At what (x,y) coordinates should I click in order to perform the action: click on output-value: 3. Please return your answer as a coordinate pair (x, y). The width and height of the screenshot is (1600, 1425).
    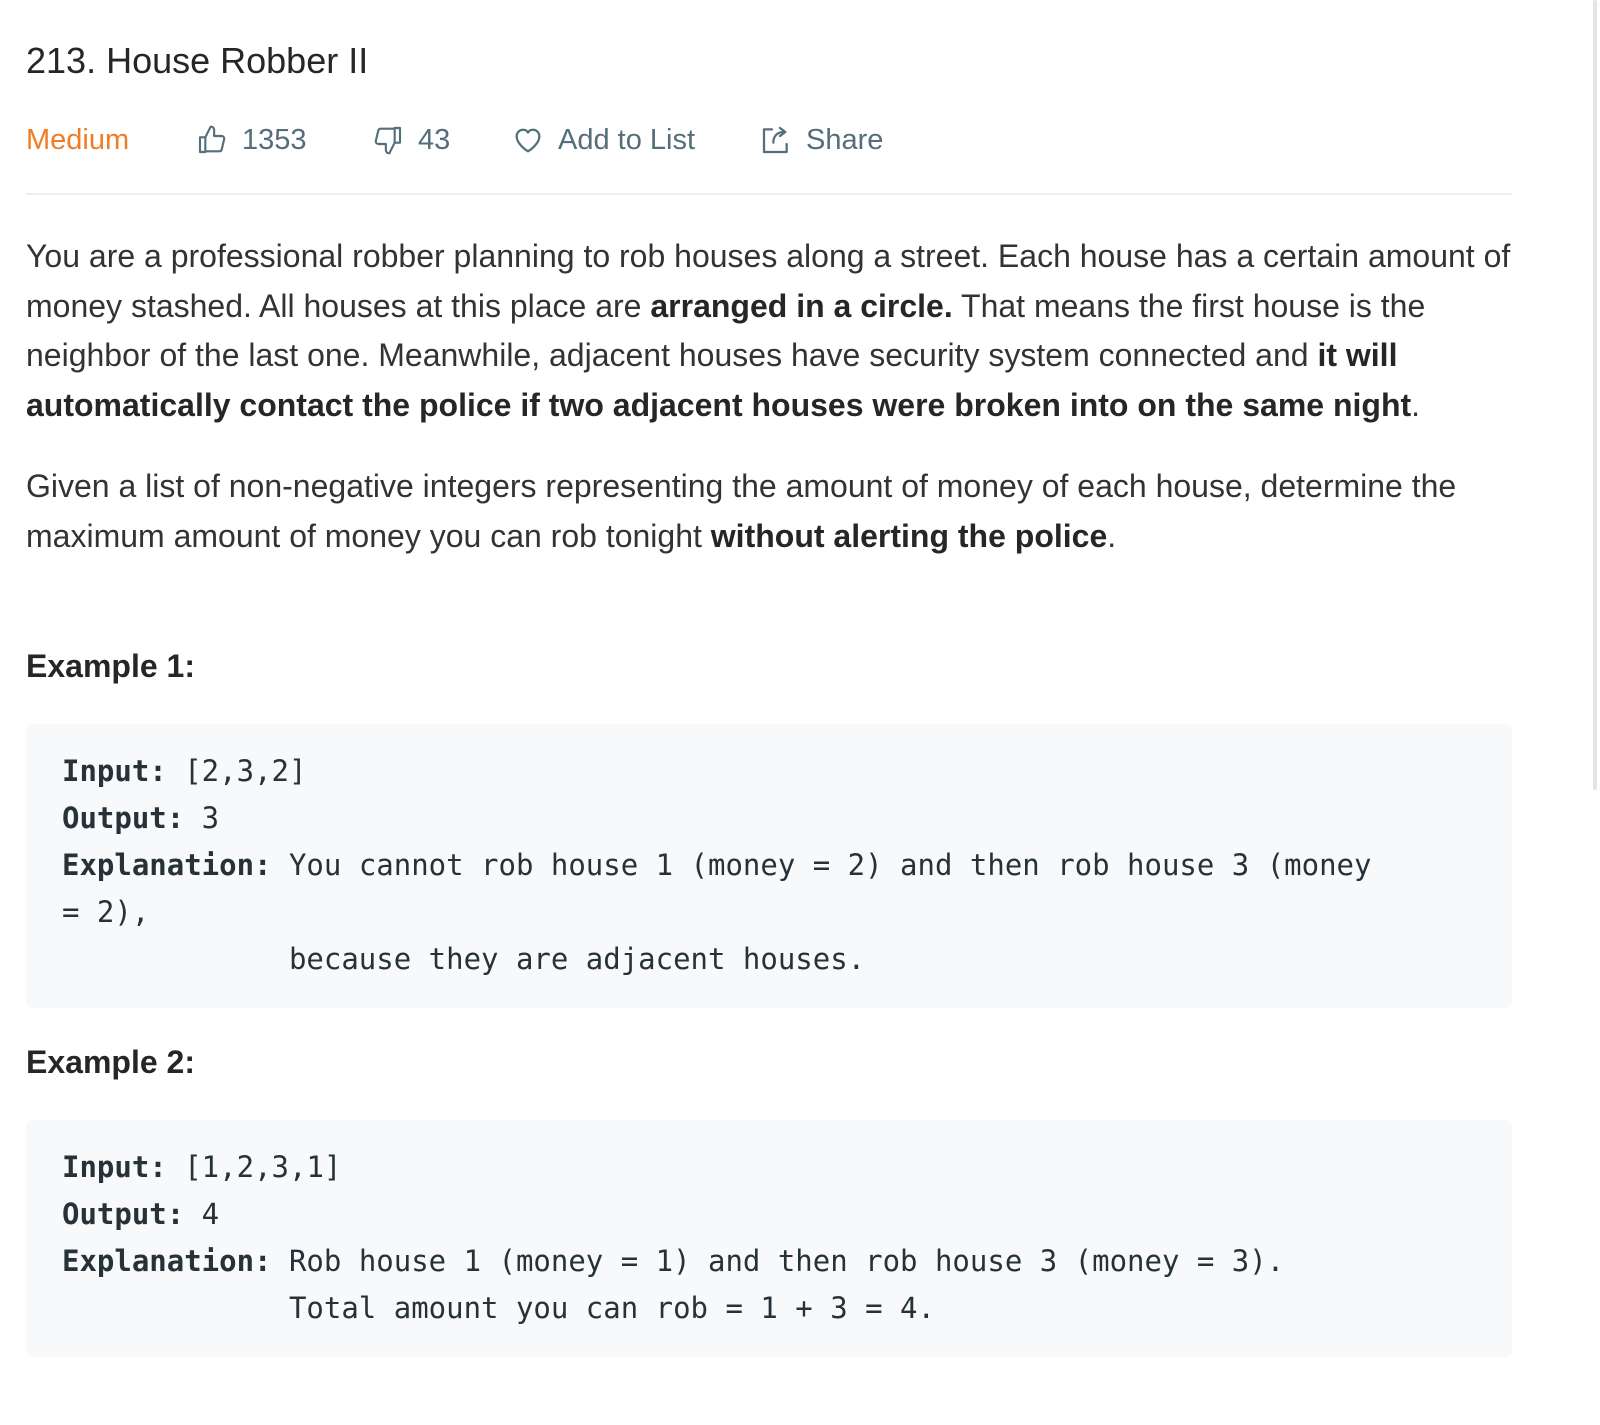
    Looking at the image, I should click on (202, 818).